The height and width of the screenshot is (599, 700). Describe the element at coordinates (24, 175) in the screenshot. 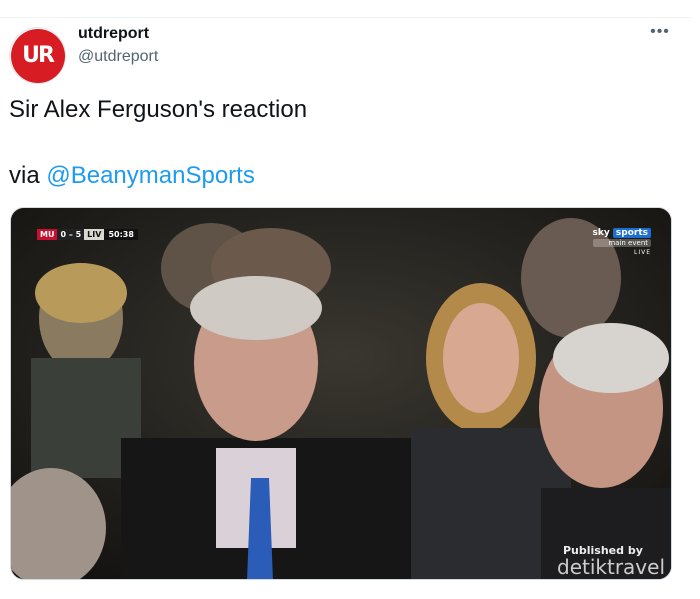

I see `via-label: via` at that location.